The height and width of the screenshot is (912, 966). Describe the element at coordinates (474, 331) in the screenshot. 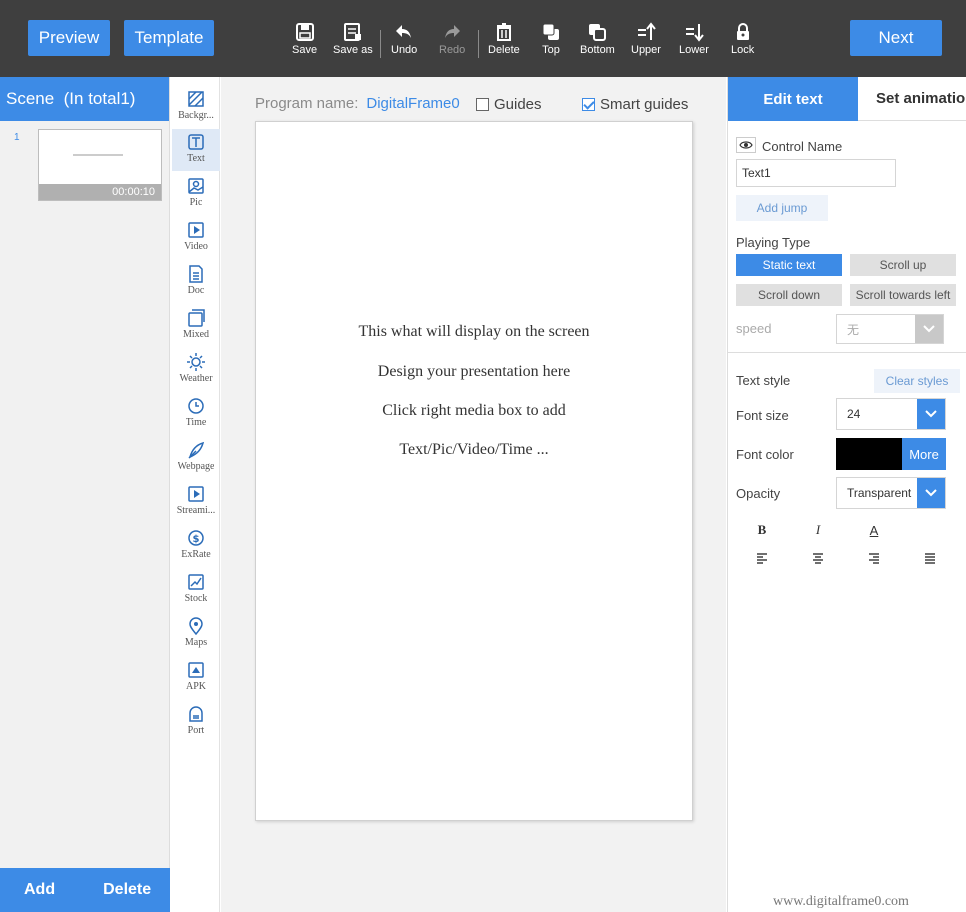

I see `canvas-text-line: This what will display on the screen` at that location.